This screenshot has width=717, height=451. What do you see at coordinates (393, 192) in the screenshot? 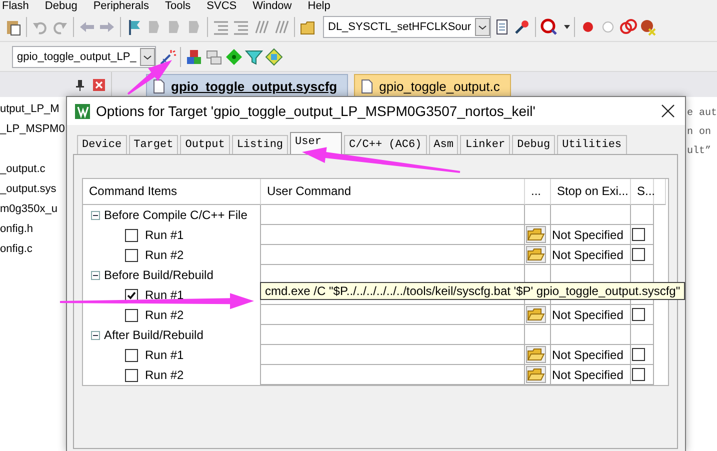
I see `column-header: User Command` at bounding box center [393, 192].